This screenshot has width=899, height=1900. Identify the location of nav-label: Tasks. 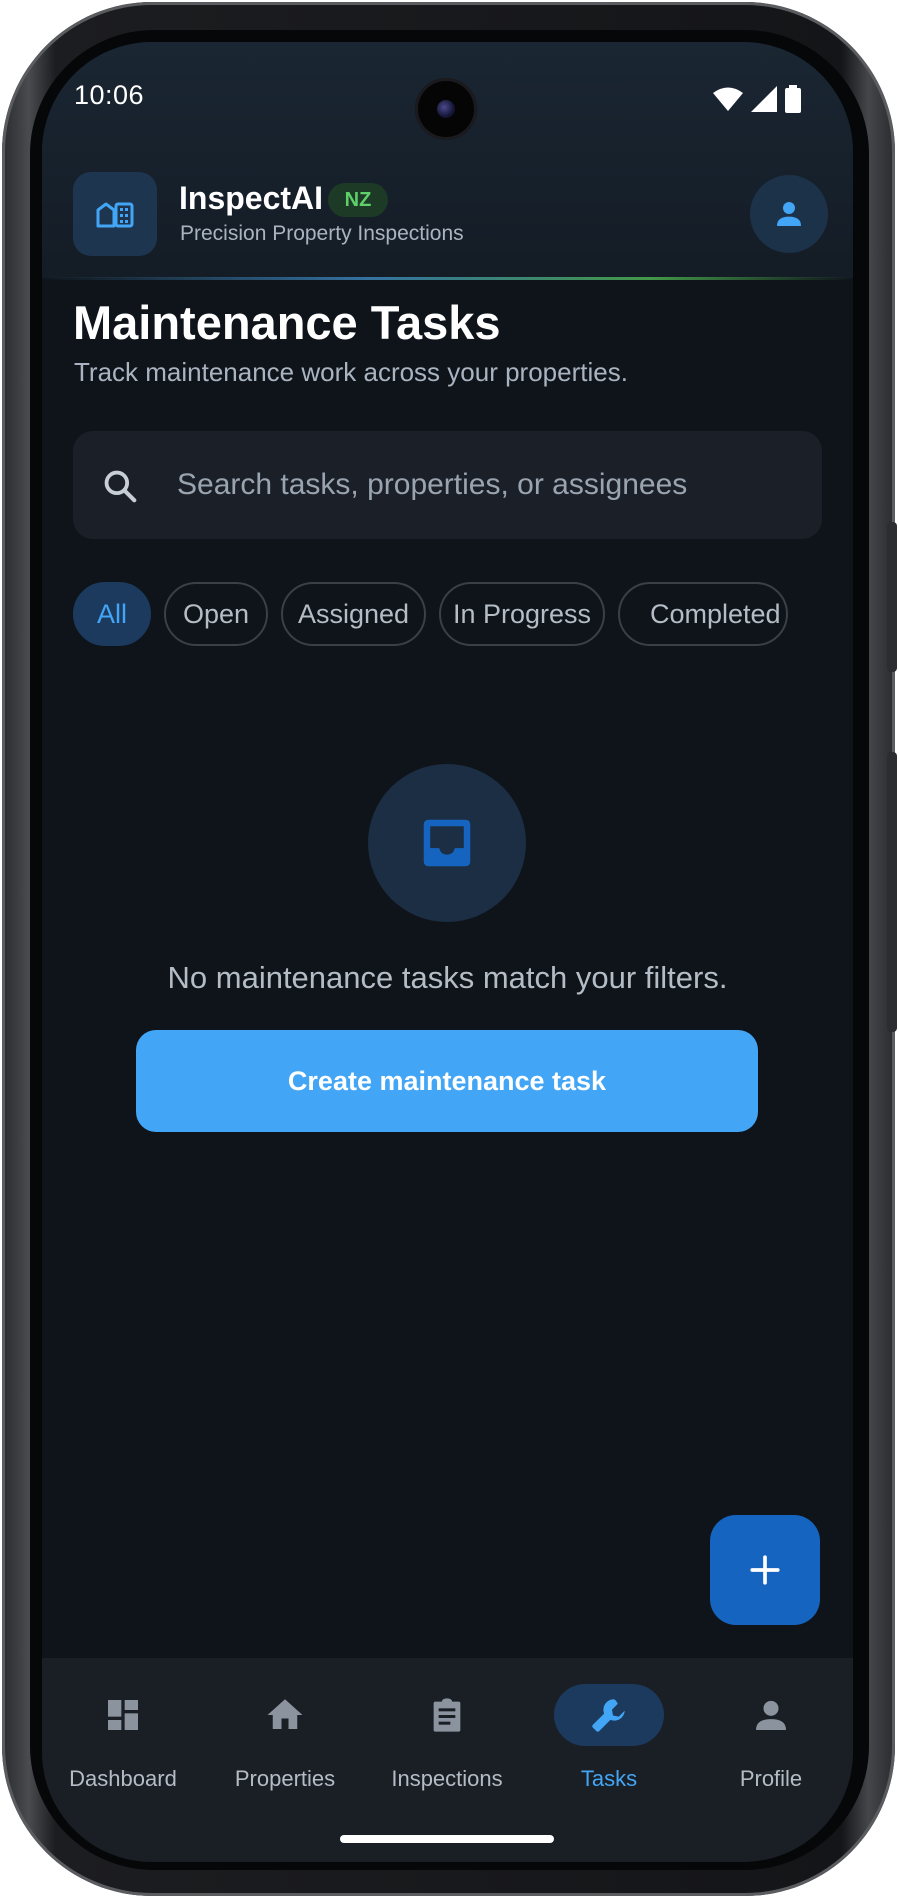
(609, 1778).